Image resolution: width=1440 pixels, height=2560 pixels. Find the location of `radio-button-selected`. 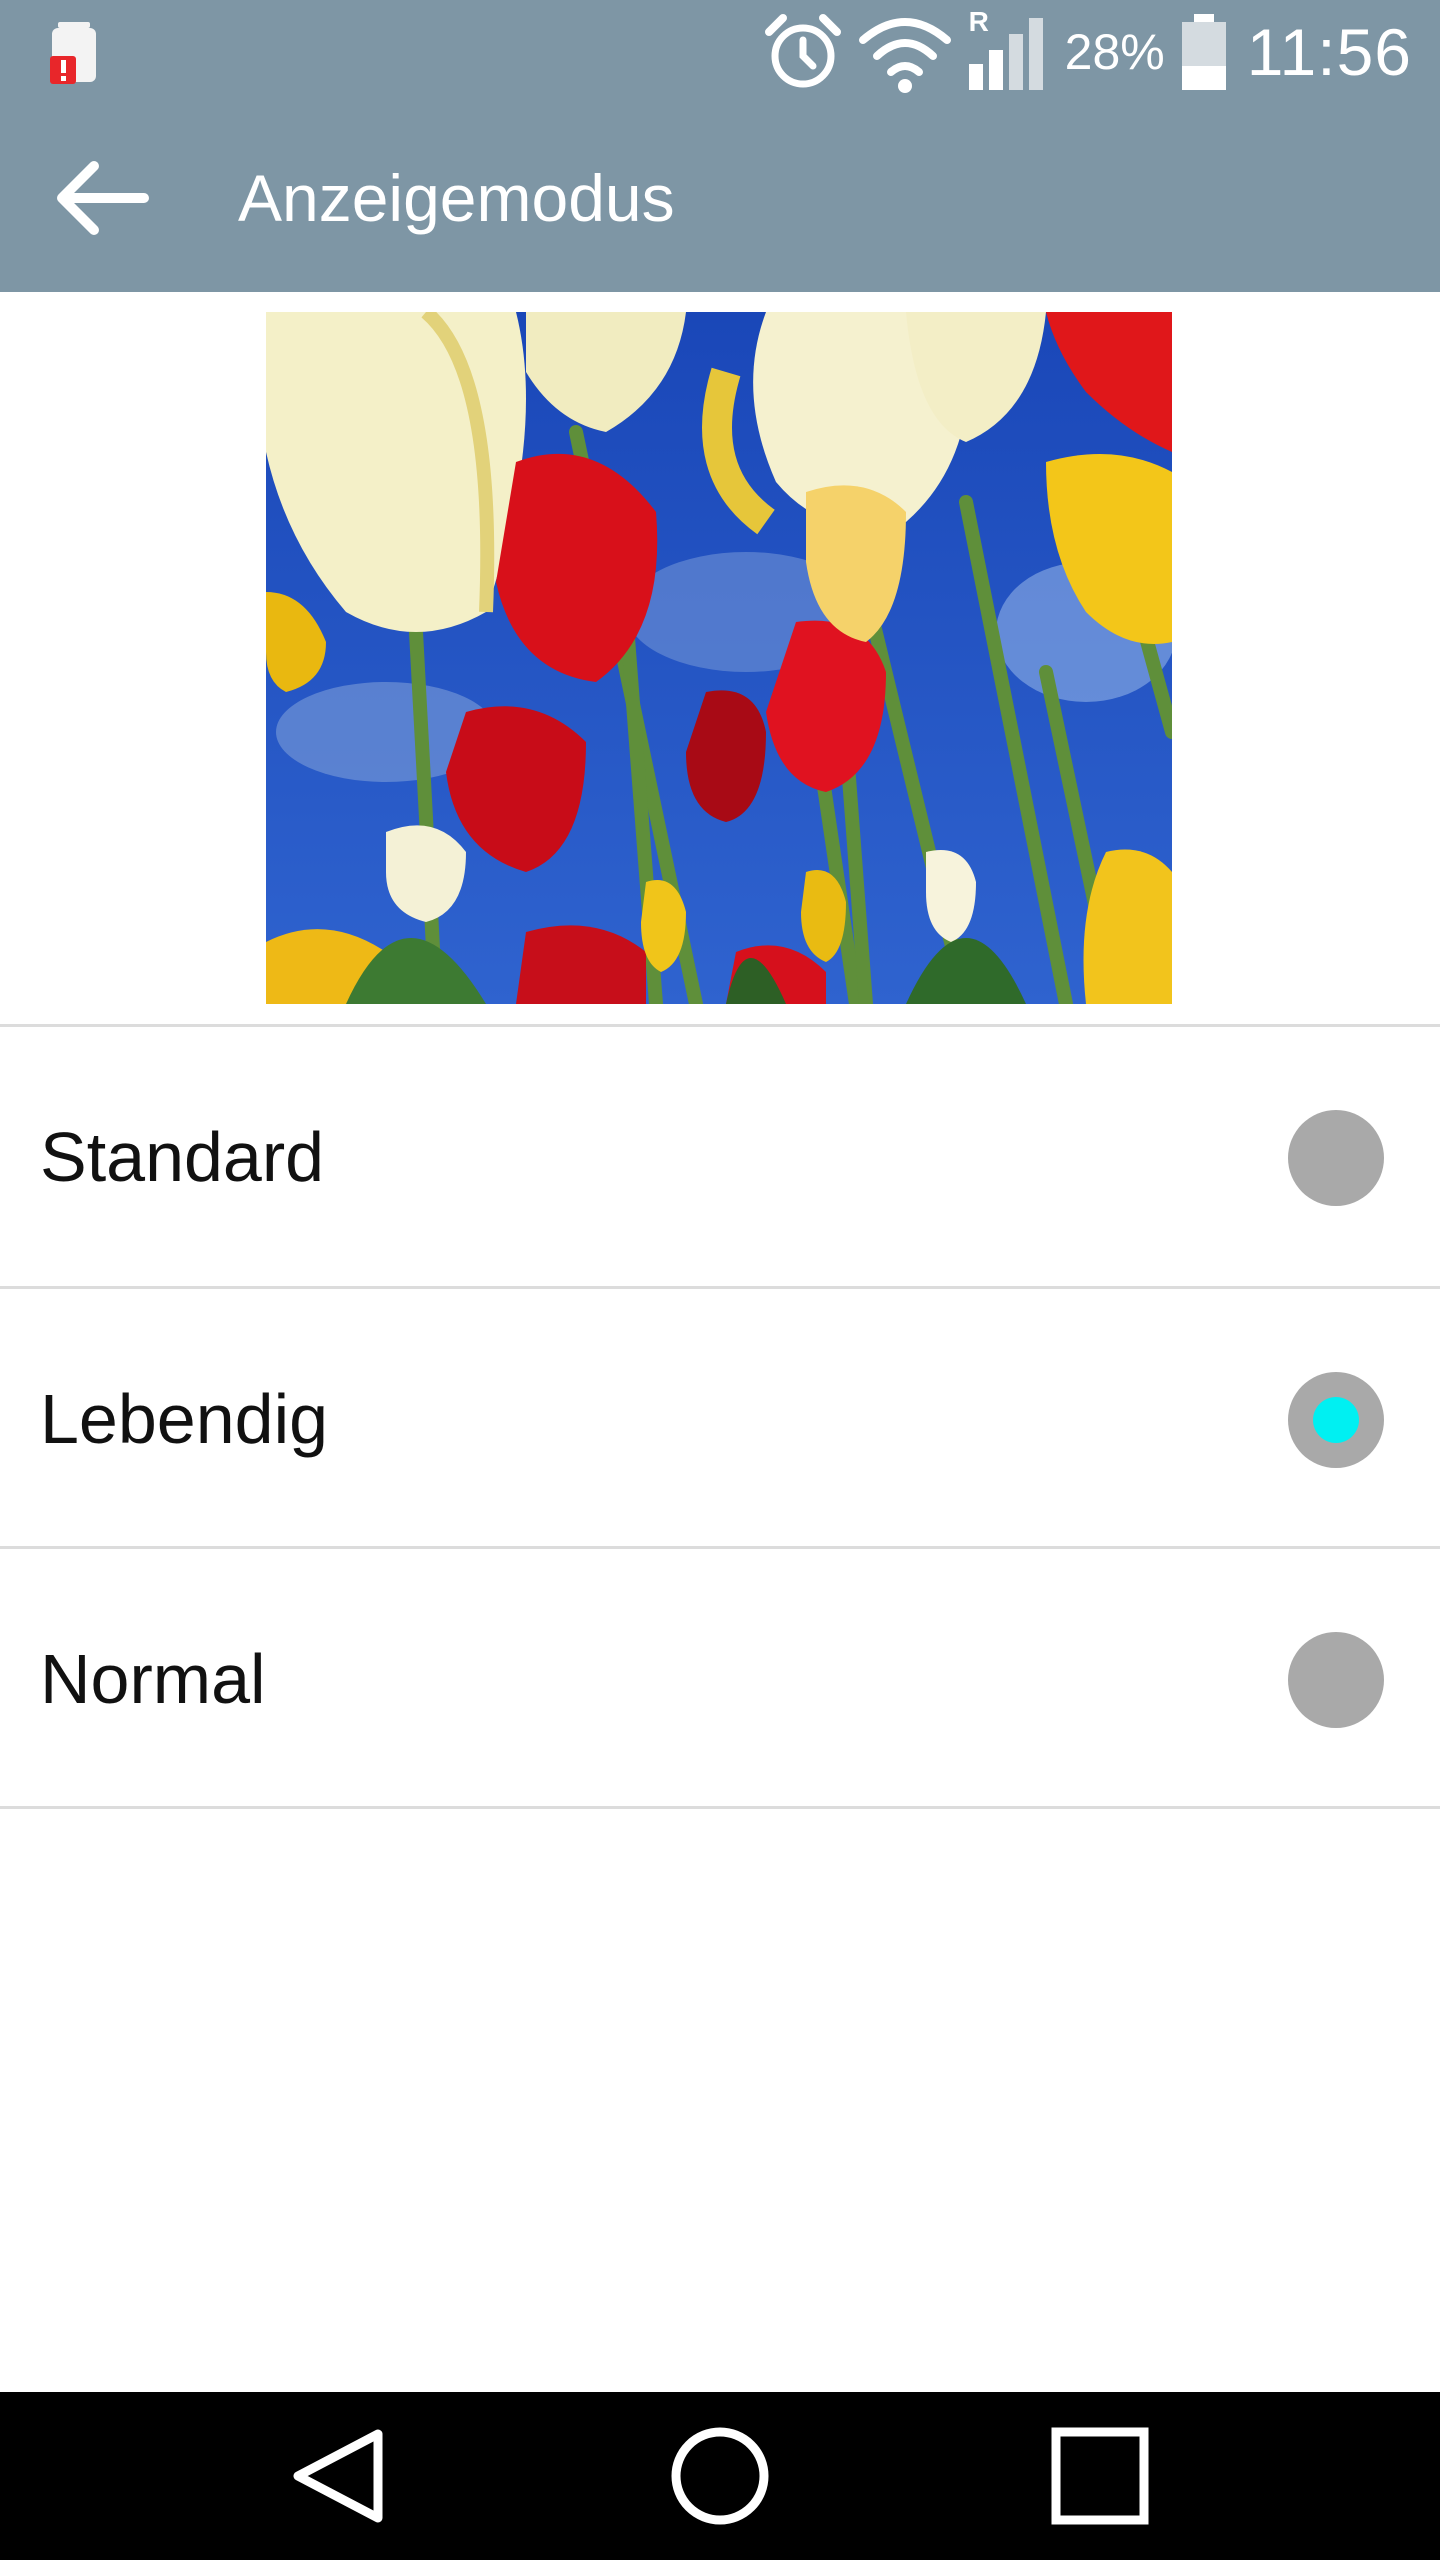

radio-button-selected is located at coordinates (1336, 1420).